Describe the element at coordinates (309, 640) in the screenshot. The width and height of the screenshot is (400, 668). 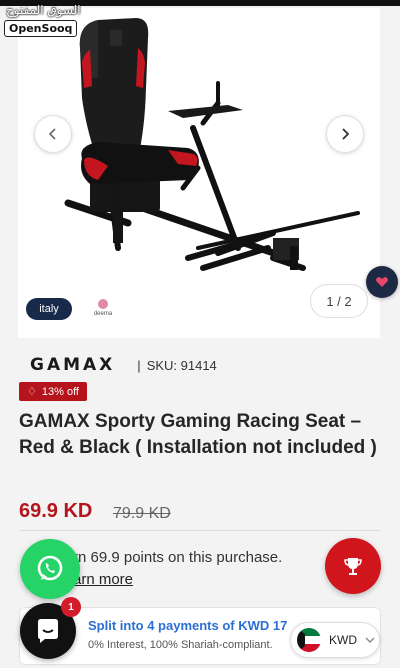
I see `kuwait-flag-icon` at that location.